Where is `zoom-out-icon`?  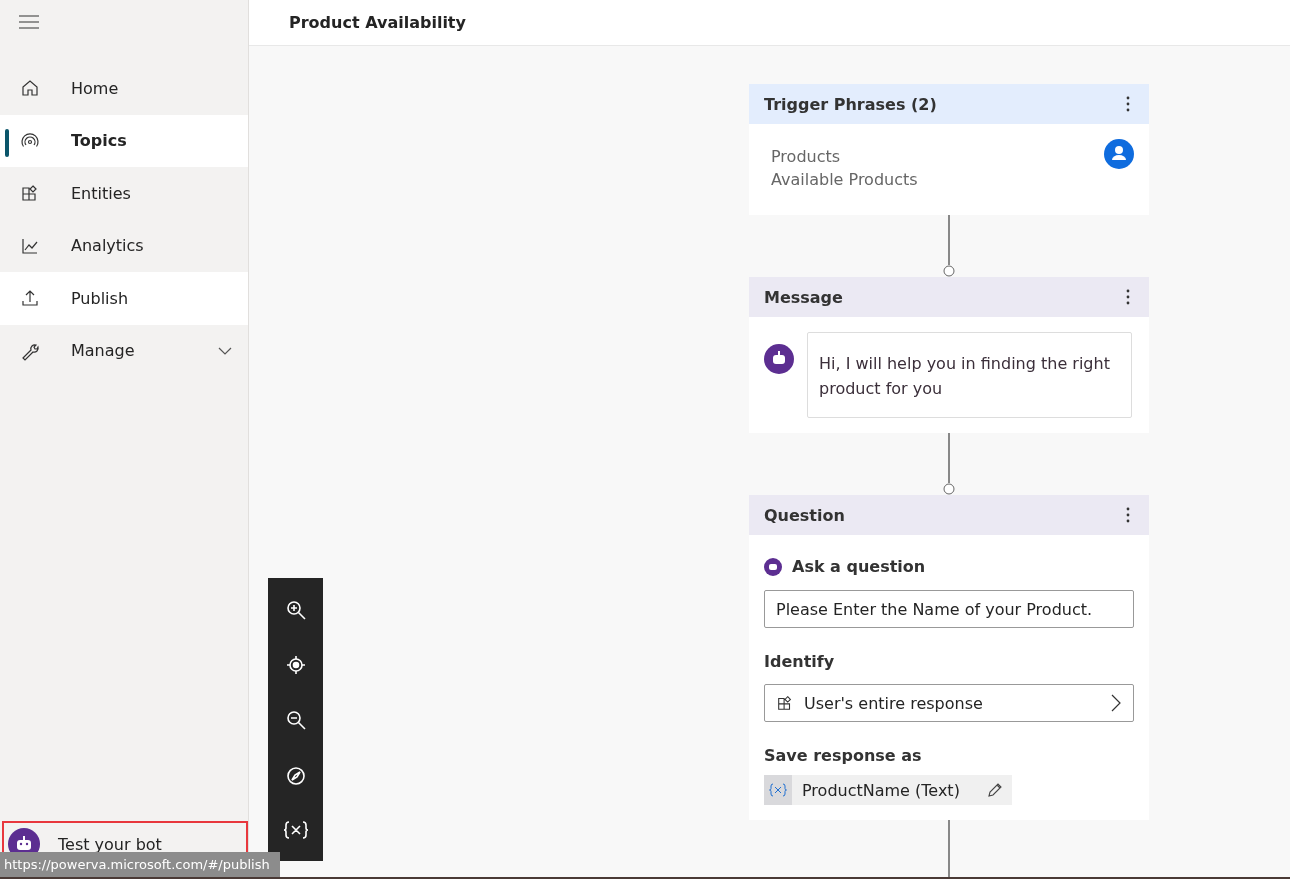
zoom-out-icon is located at coordinates (295, 720).